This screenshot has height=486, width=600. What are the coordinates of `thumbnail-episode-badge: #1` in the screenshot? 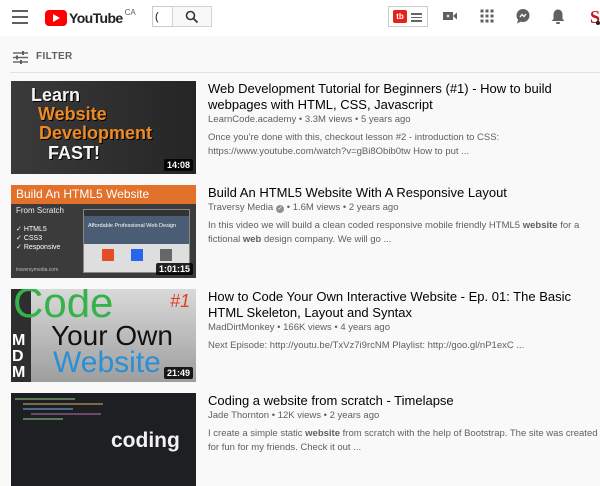 It's located at (180, 301).